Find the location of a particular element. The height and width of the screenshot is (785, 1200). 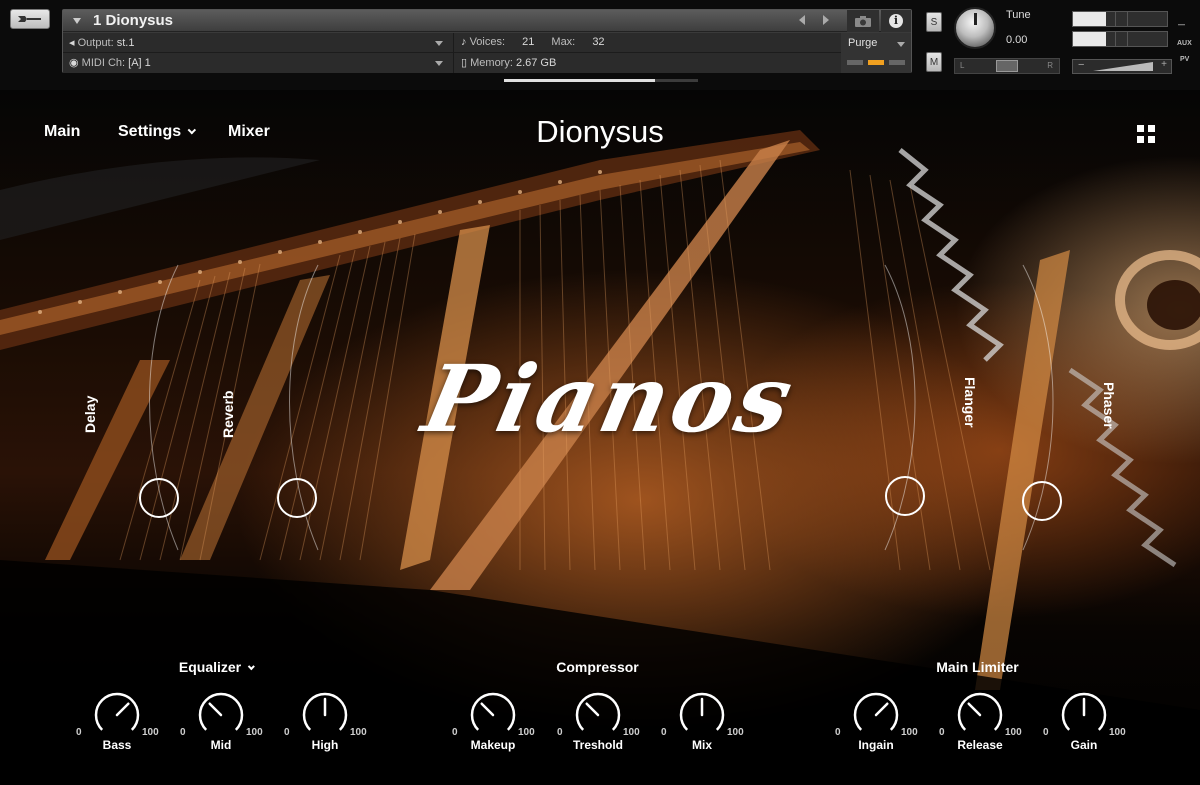

treshold-label: Treshold is located at coordinates (597, 745).